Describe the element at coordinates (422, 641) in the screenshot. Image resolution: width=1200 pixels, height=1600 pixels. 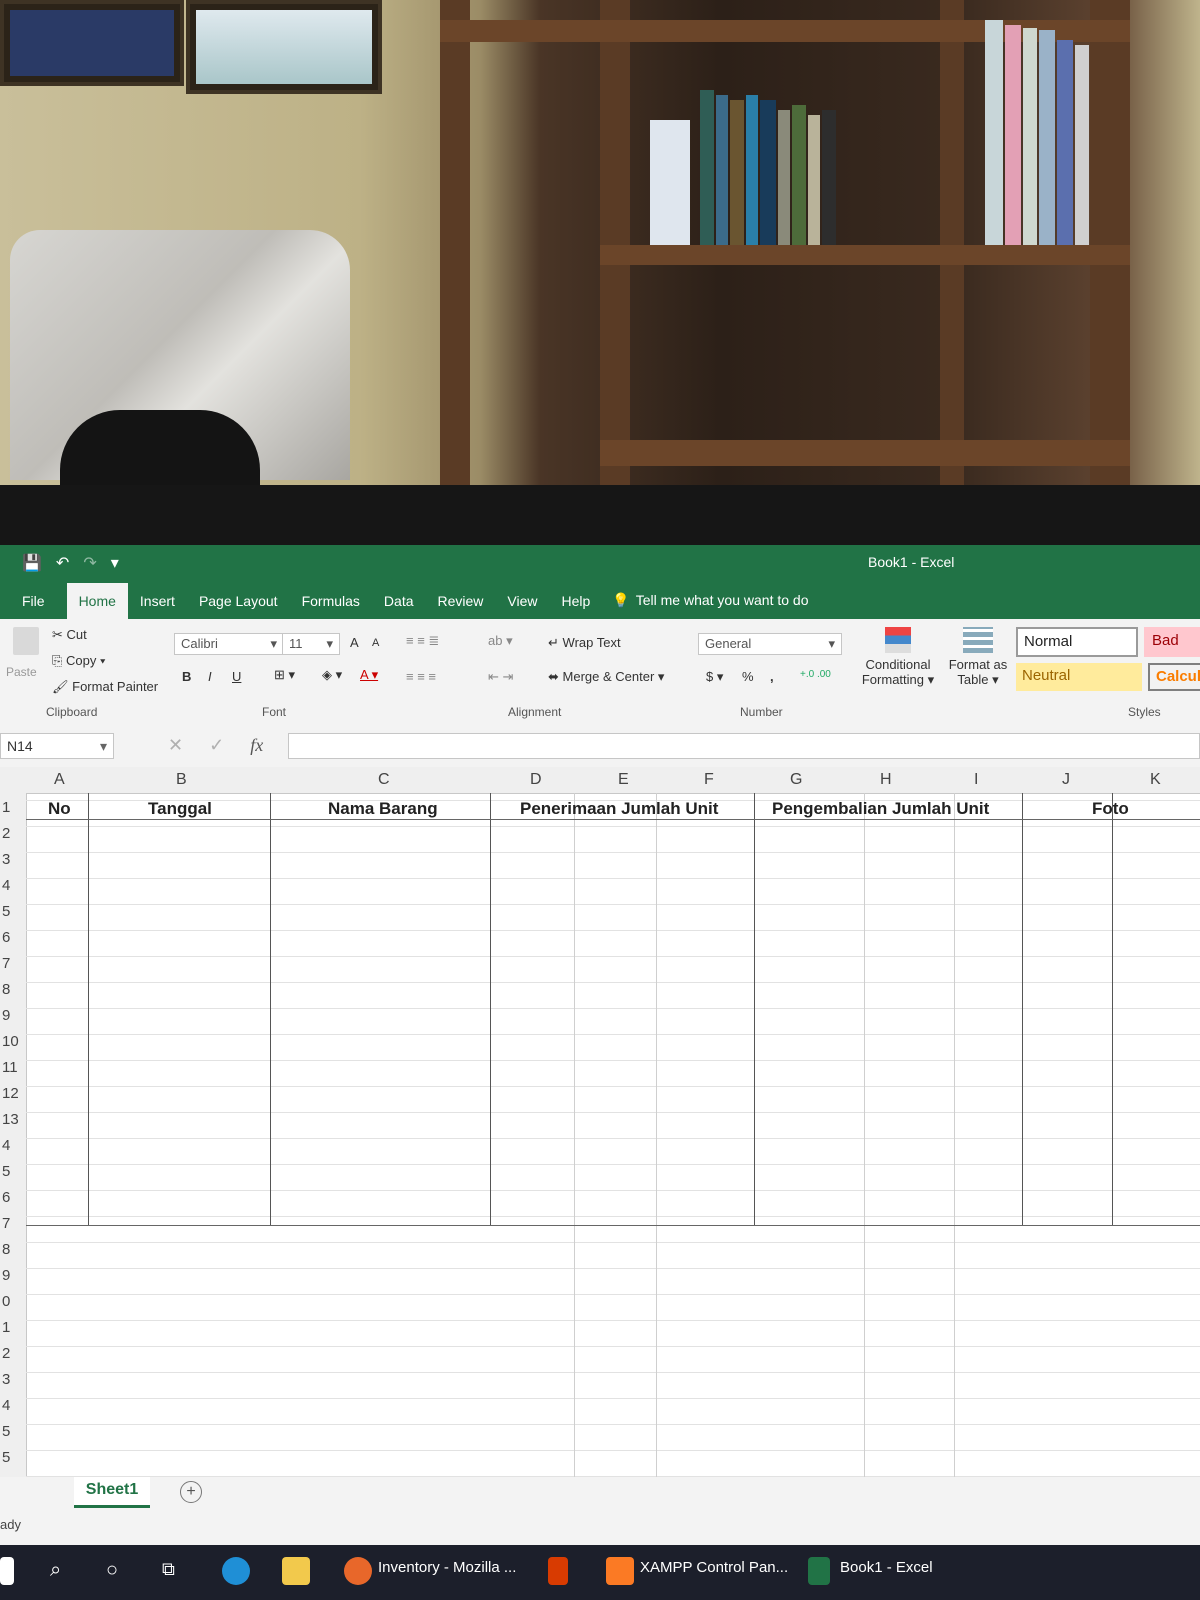
I see `align-top-icon: ≡ ≡ ≣` at that location.